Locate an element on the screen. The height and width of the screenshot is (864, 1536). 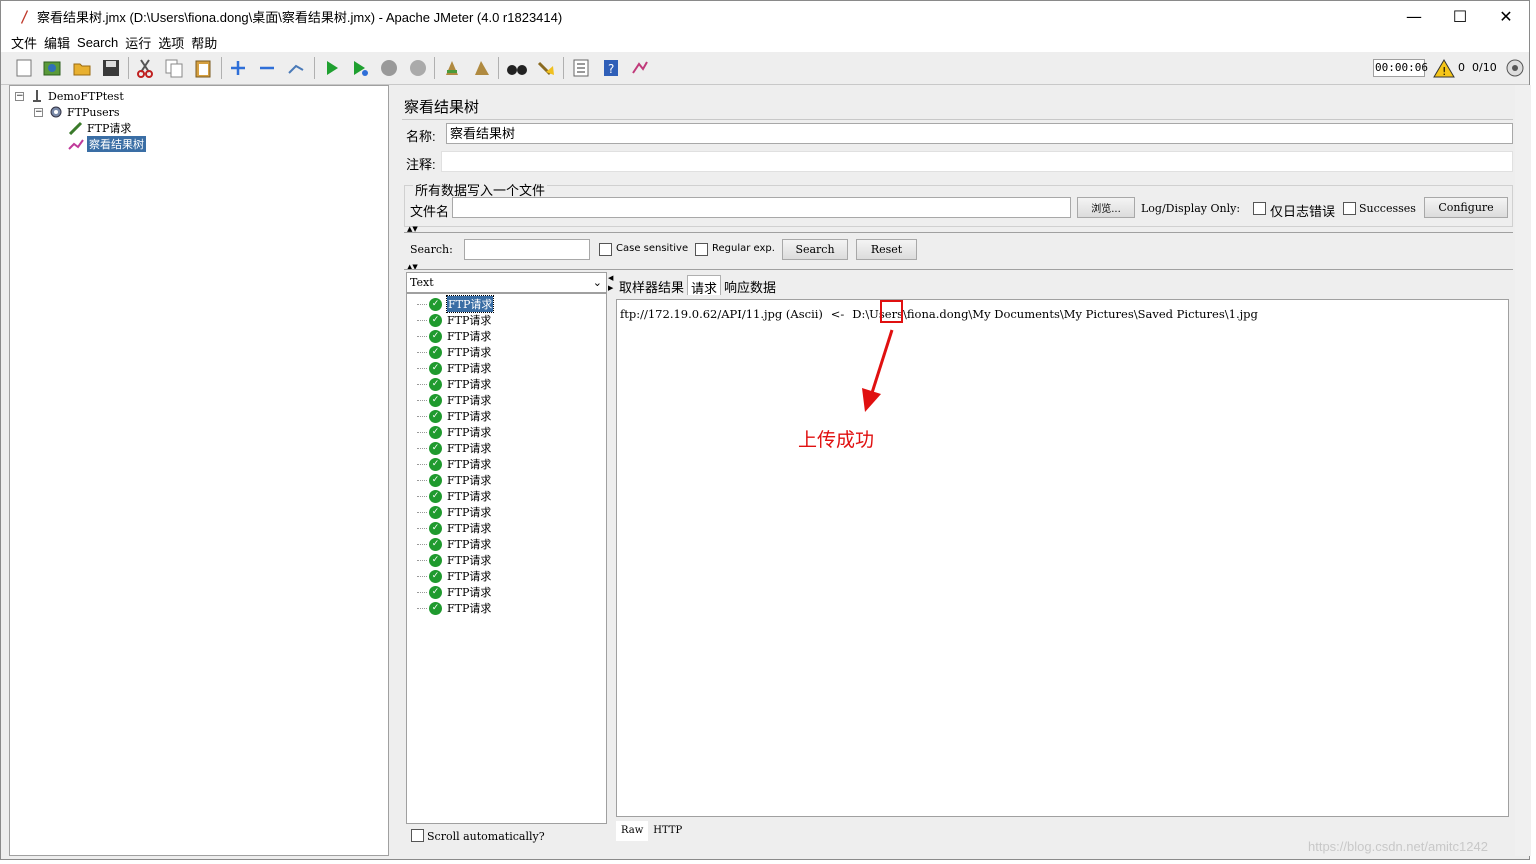
name-field: 察看结果树 is located at coordinates (979, 133).